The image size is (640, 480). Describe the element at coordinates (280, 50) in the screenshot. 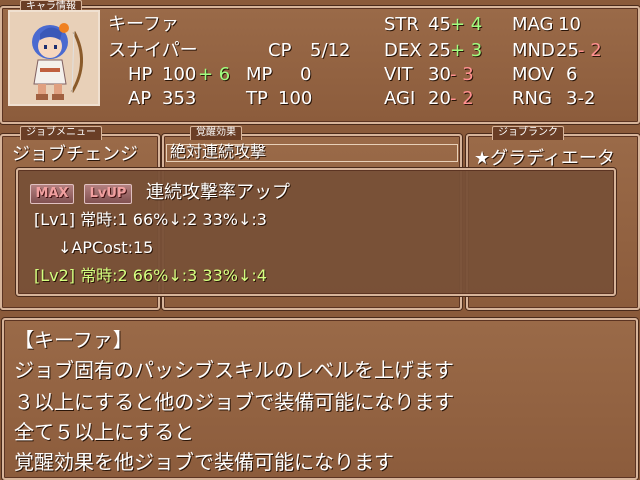

I see `cp-label: CP` at that location.